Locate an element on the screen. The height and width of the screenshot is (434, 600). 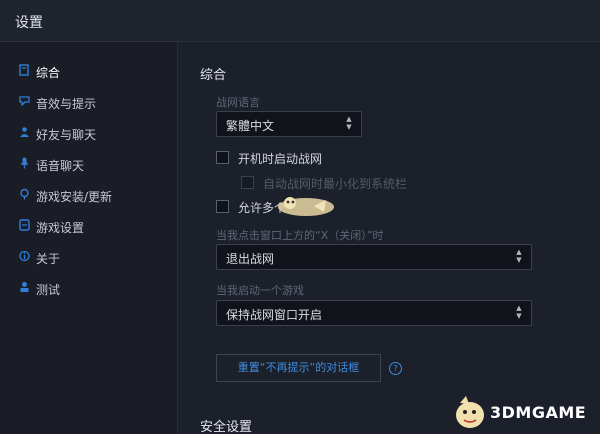
sidebar-item-game-install: 游戏安装/更新 is located at coordinates (89, 196).